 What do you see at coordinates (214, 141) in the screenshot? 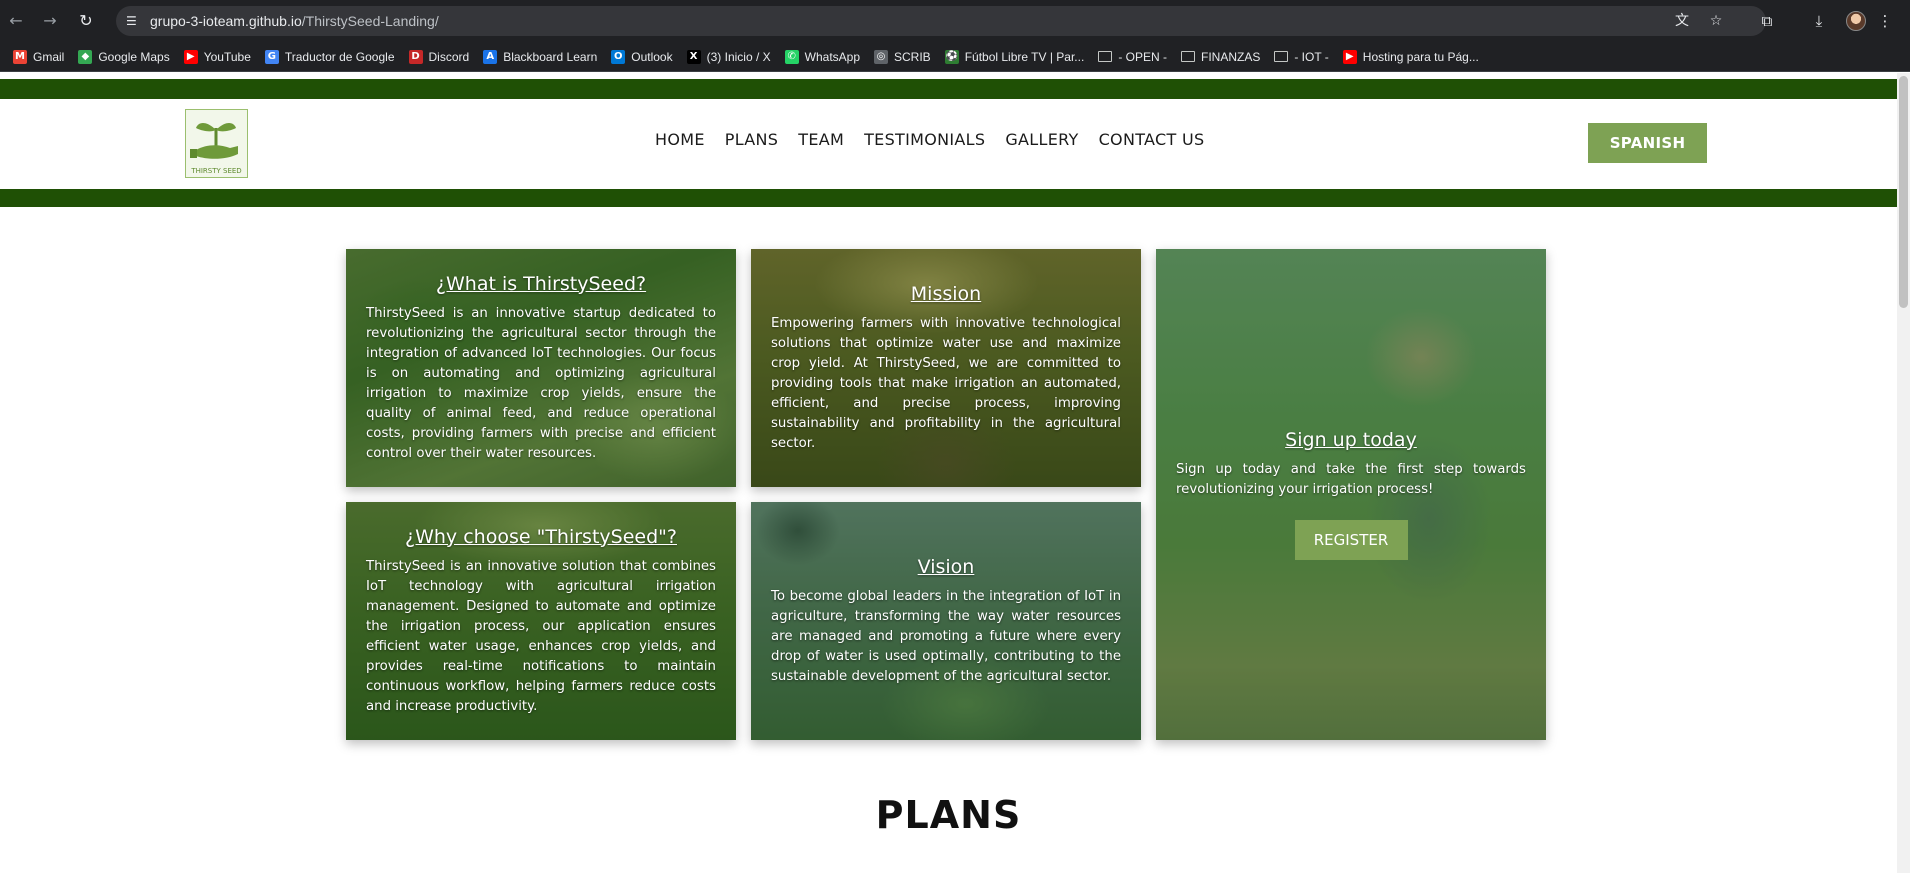
I see `seedling-hand-icon` at bounding box center [214, 141].